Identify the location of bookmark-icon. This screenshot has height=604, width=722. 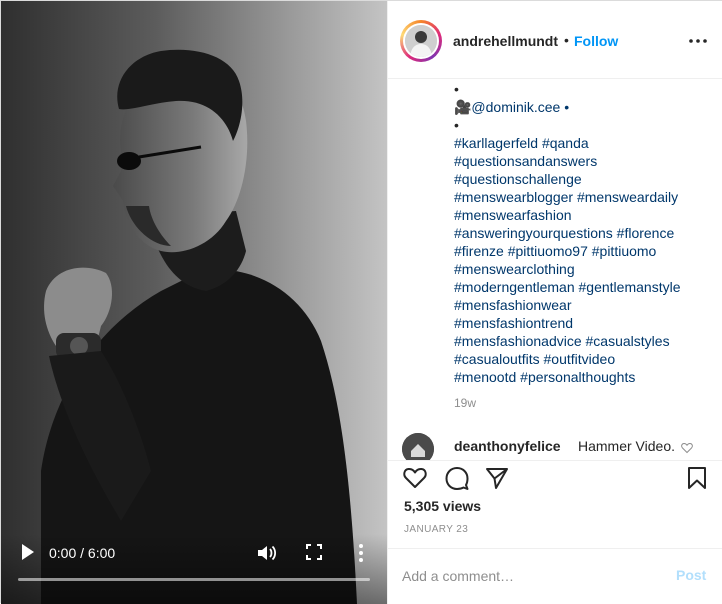
(697, 478).